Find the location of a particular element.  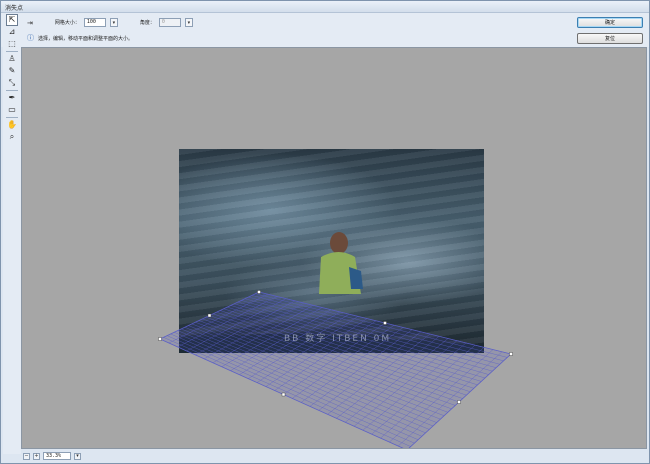

transform-icon: ⤡ is located at coordinates (12, 82).